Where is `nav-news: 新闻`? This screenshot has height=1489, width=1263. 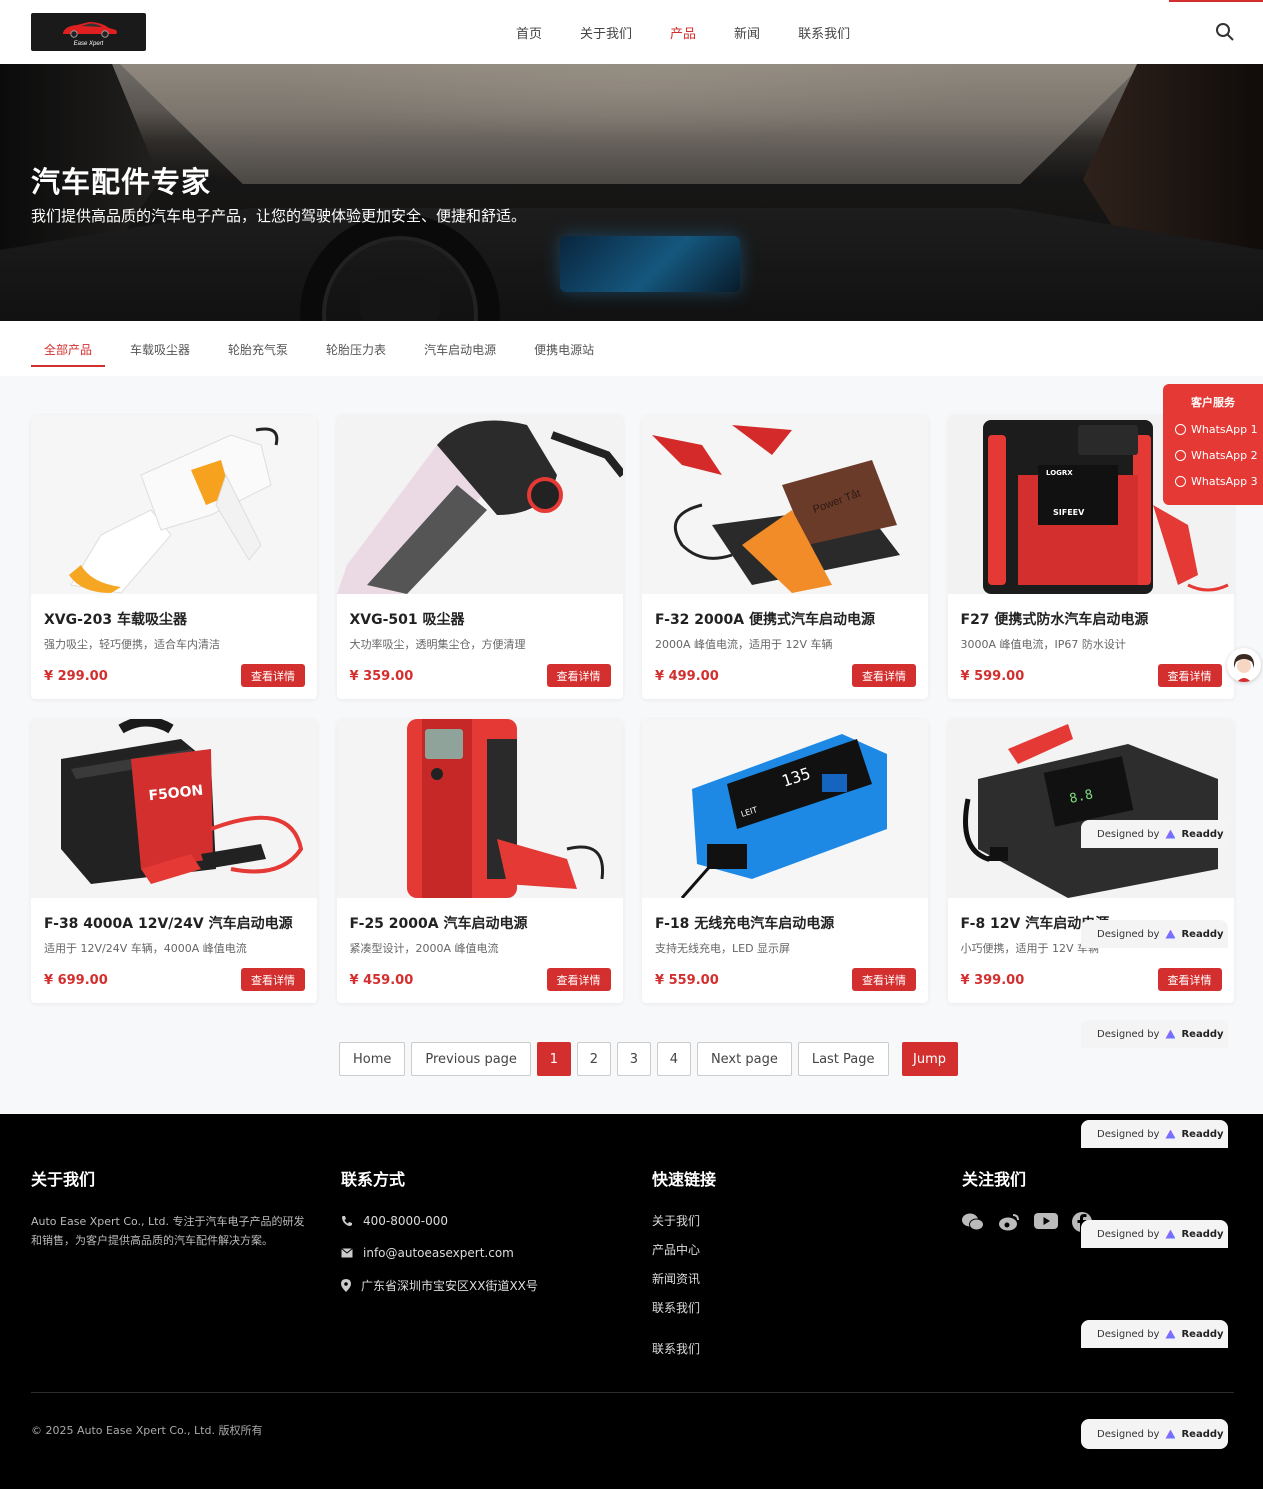 nav-news: 新闻 is located at coordinates (747, 32).